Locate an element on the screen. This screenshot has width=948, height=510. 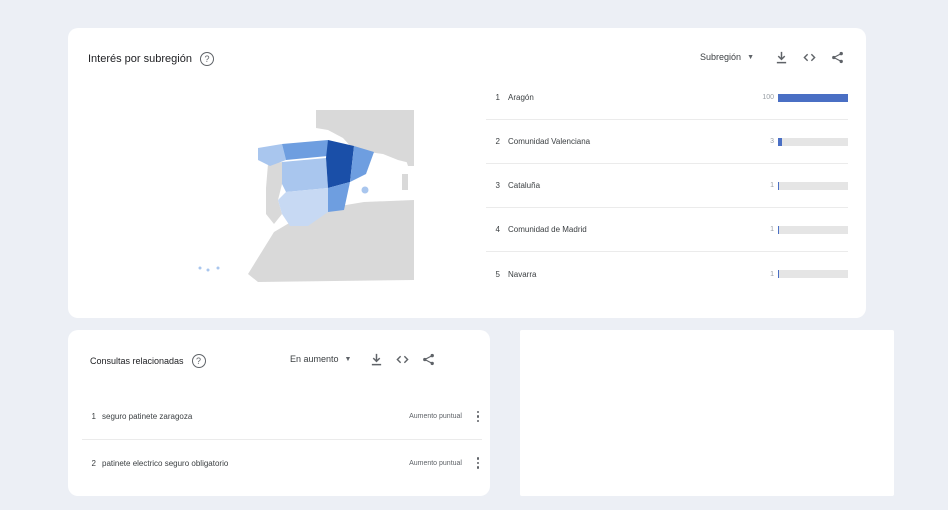
map-land-sardinia is located at coordinates (405, 182).